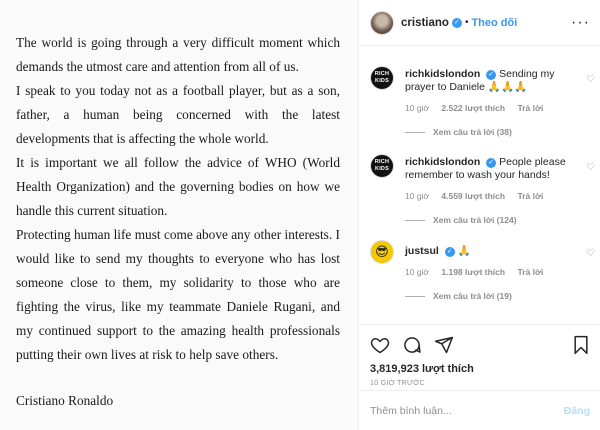 The height and width of the screenshot is (430, 600). What do you see at coordinates (473, 108) in the screenshot?
I see `comment-likes: 2.522 lượt thích` at bounding box center [473, 108].